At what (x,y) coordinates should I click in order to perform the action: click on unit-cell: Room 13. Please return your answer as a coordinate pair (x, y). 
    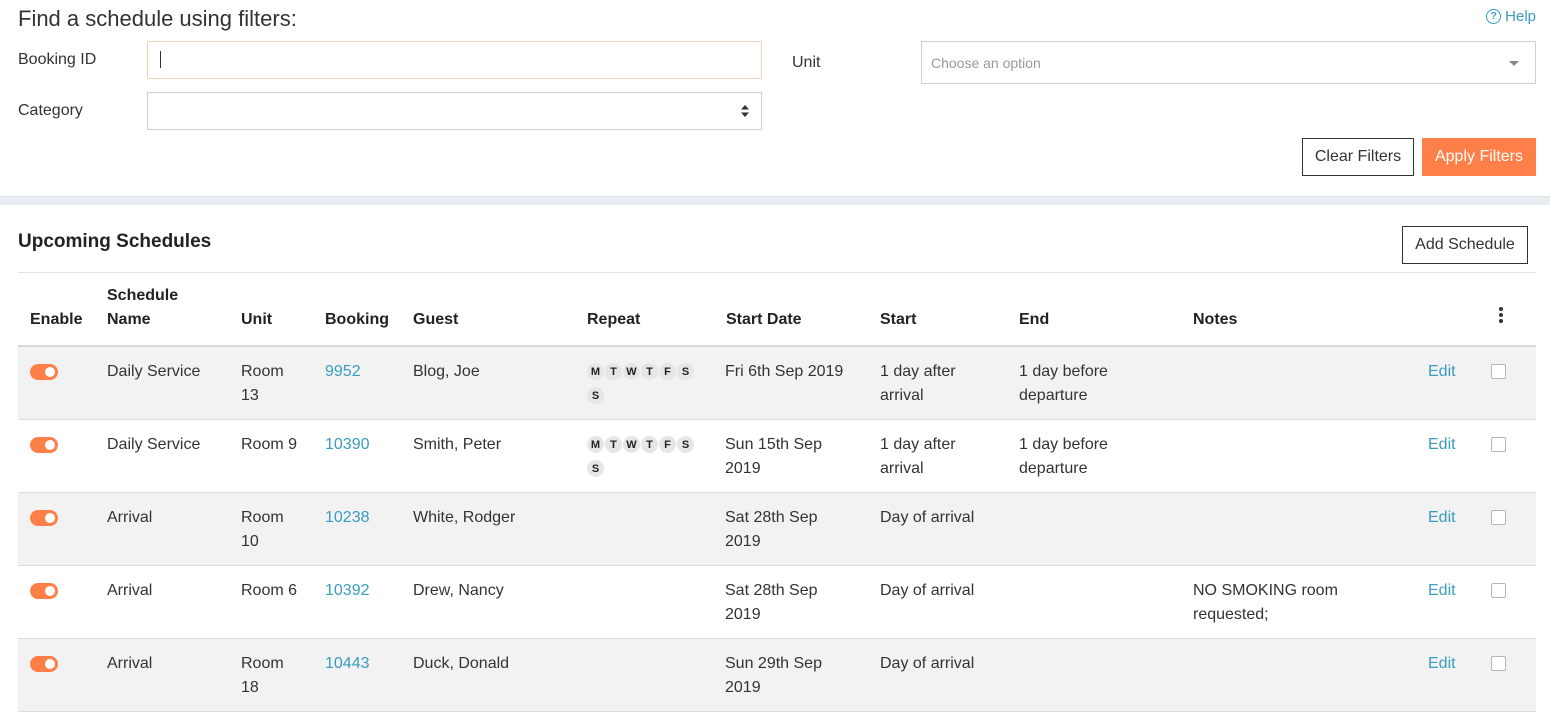
    Looking at the image, I should click on (262, 383).